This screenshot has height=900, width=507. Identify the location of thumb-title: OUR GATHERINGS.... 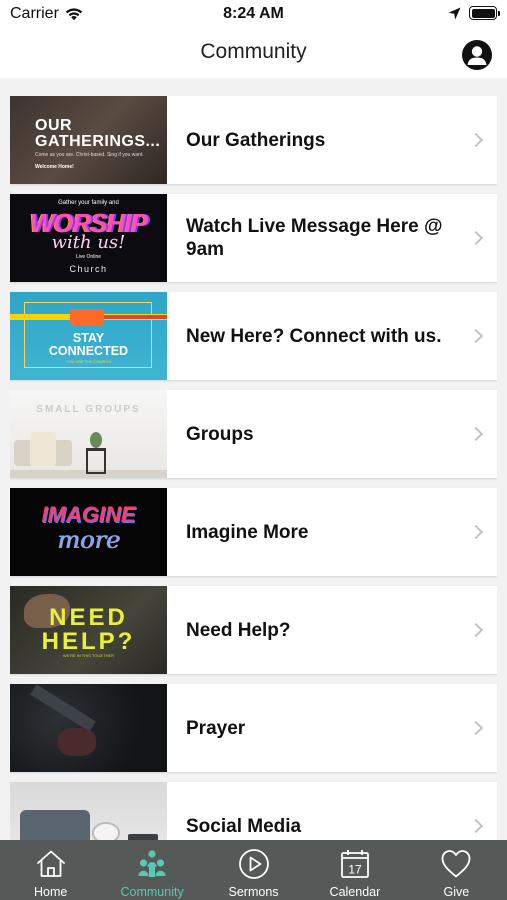
(98, 133).